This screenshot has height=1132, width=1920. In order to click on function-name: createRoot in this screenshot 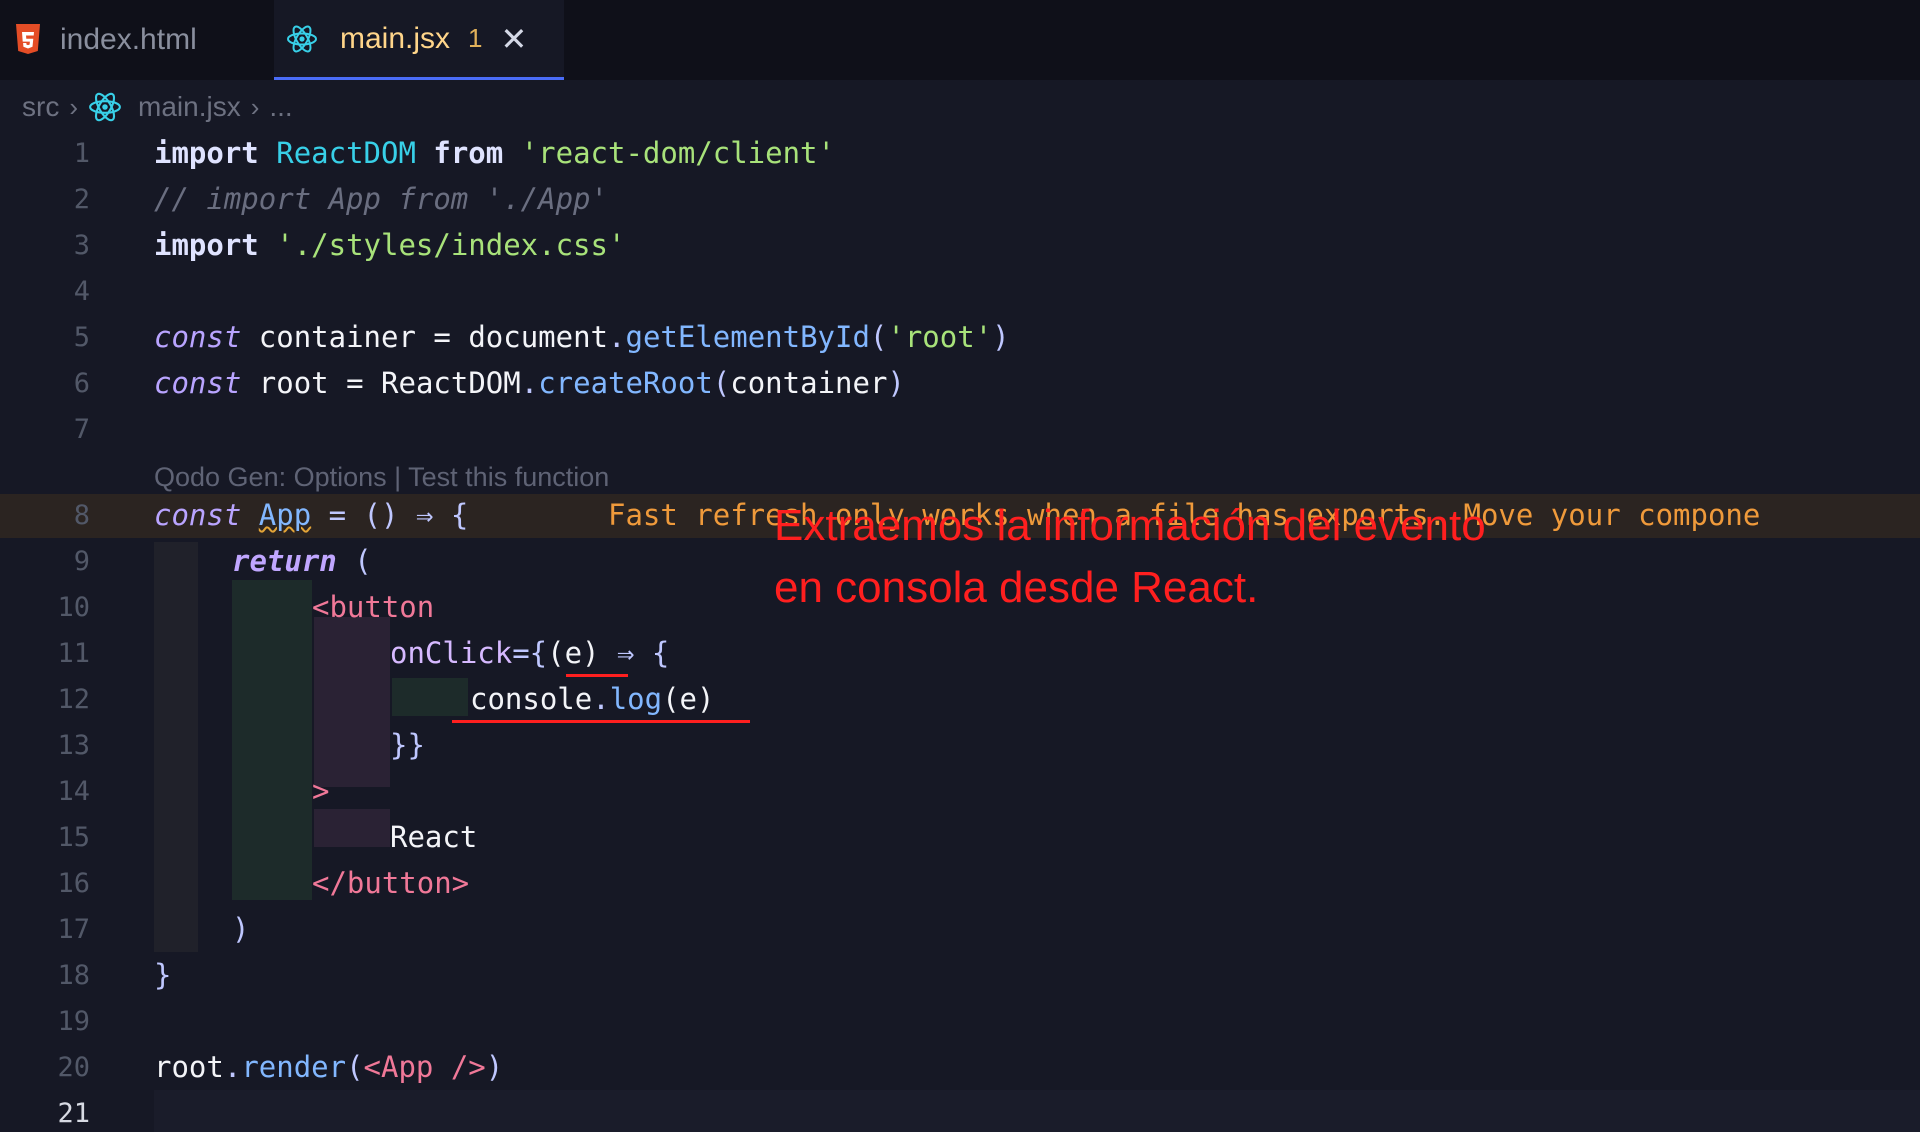, I will do `click(625, 383)`.